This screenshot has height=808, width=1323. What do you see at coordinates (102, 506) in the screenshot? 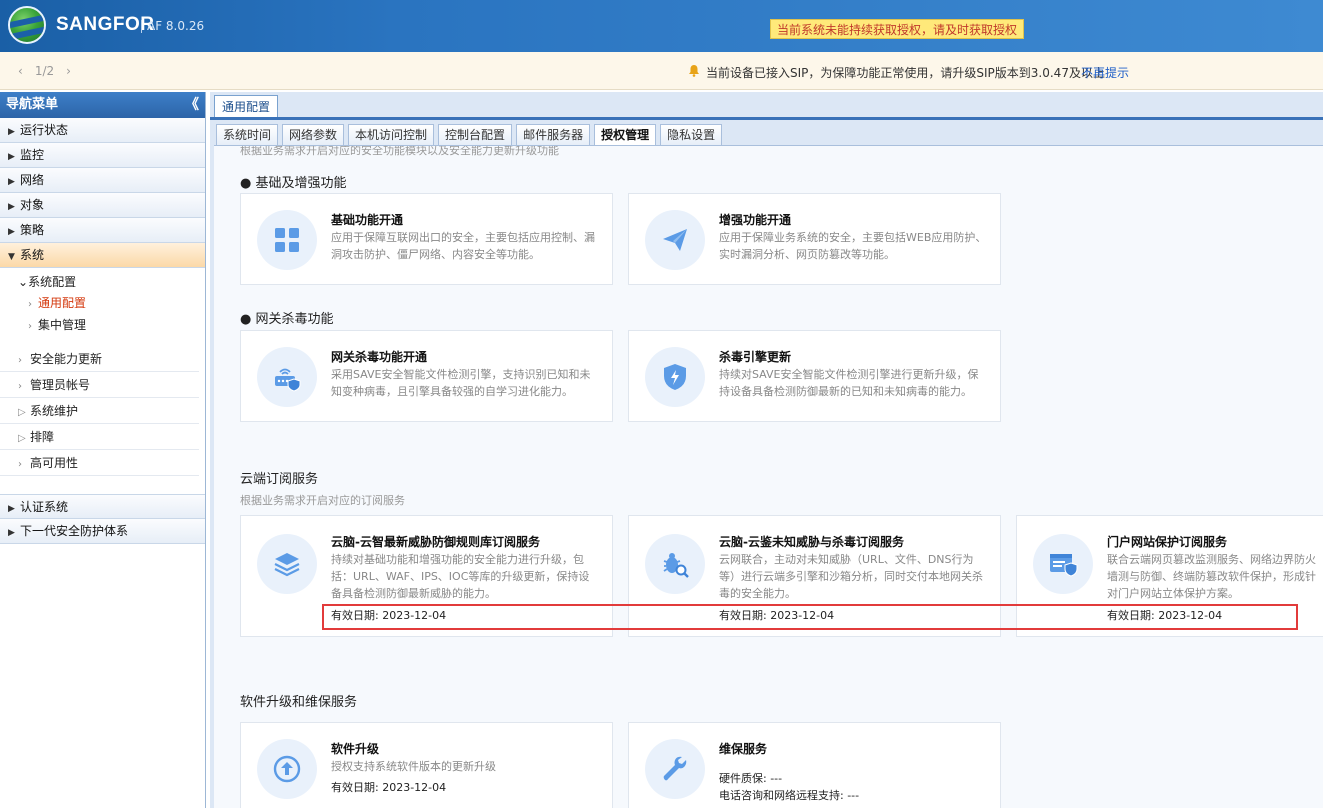
I see `sidebar-item-auth-system: ▶ 认证系统` at bounding box center [102, 506].